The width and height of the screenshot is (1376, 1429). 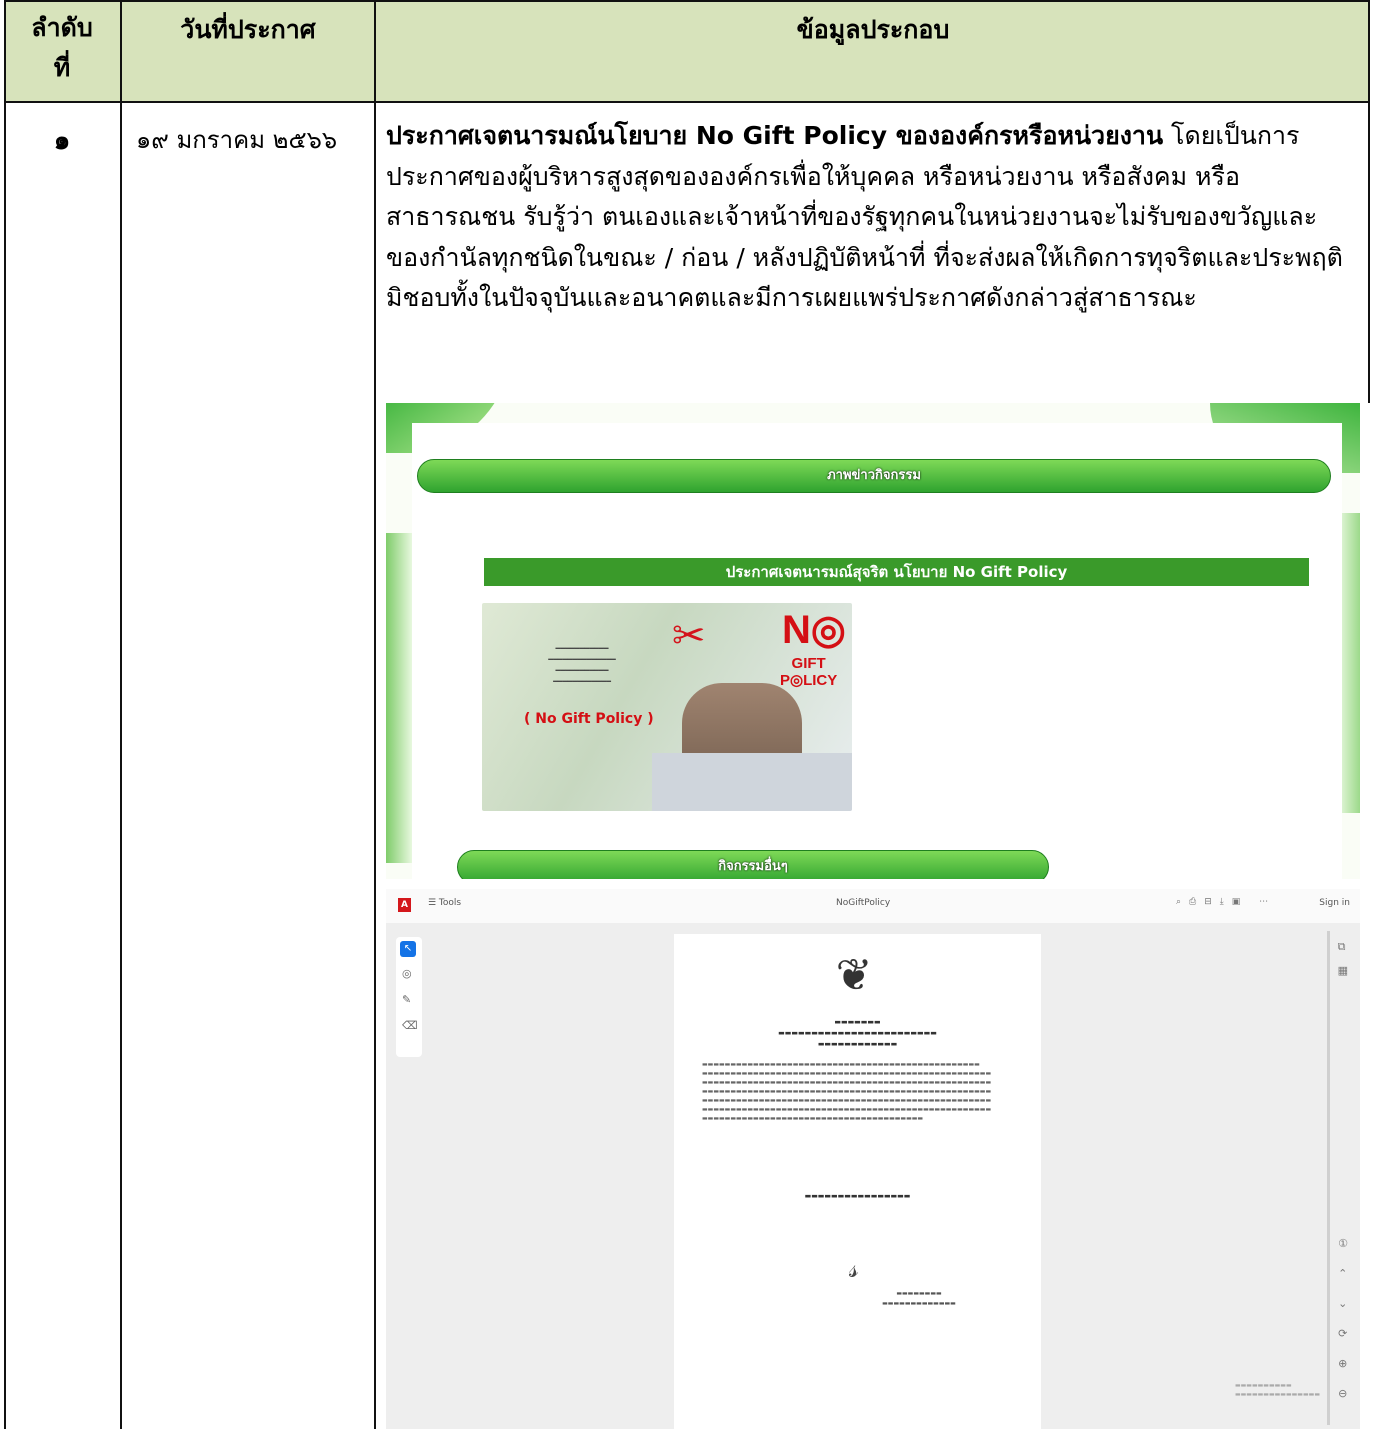 I want to click on row-date: ๑๙ มกราคม ๒๕๖๖, so click(x=237, y=140).